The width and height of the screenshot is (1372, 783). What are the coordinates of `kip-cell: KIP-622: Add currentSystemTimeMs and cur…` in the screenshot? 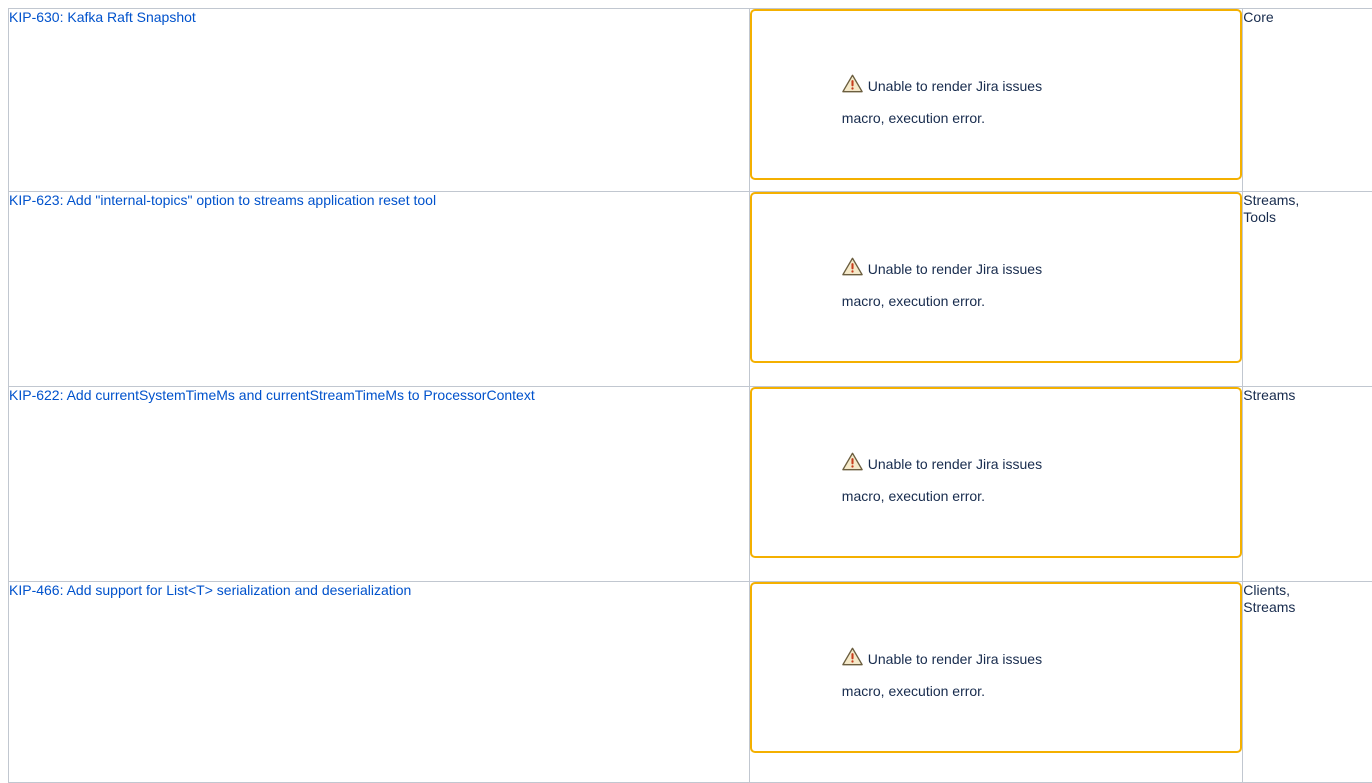 It's located at (379, 484).